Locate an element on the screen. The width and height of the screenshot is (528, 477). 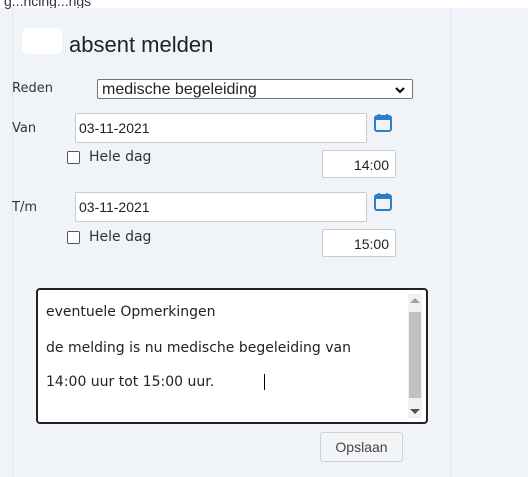
chevron-down-icon is located at coordinates (400, 93).